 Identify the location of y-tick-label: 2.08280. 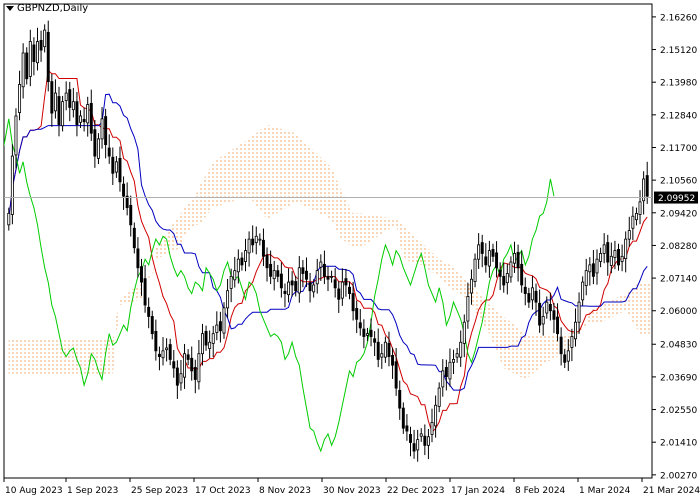
(678, 247).